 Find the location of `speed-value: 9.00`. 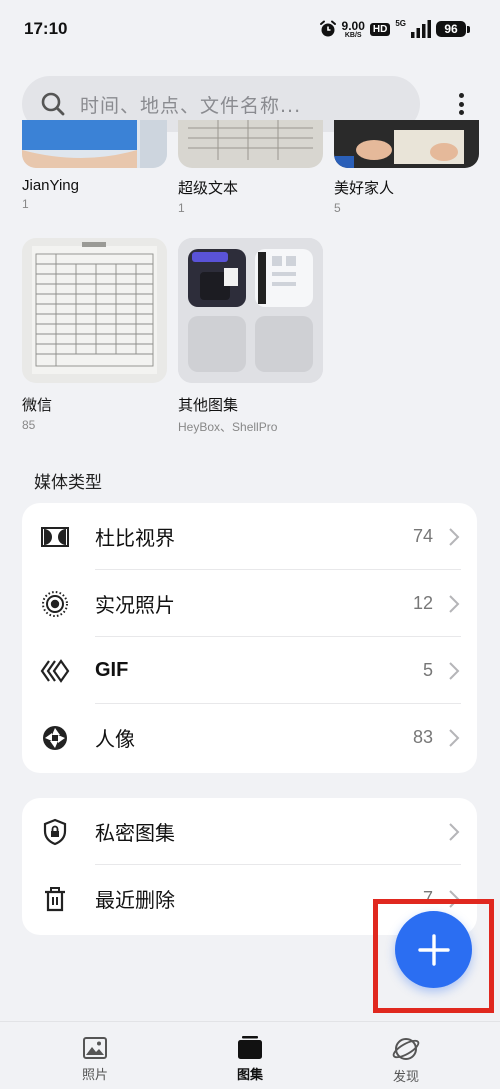

speed-value: 9.00 is located at coordinates (353, 25).